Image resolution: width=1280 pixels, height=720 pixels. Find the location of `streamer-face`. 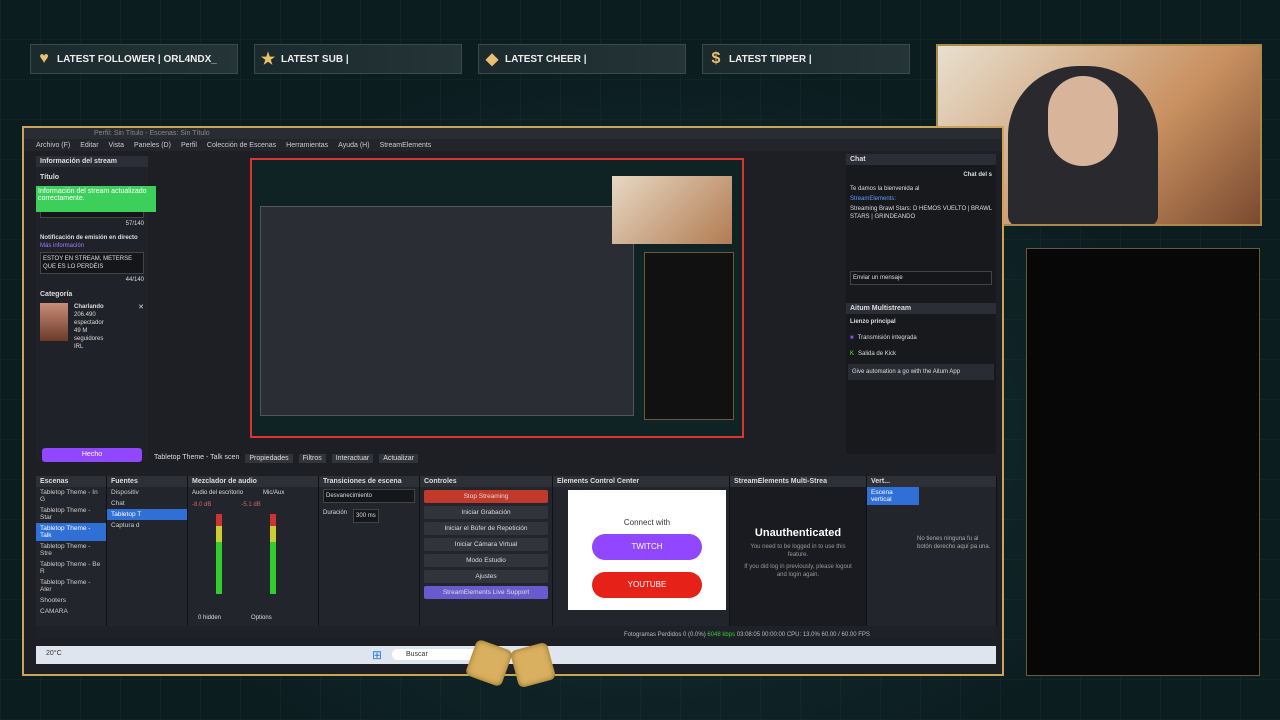

streamer-face is located at coordinates (1083, 121).